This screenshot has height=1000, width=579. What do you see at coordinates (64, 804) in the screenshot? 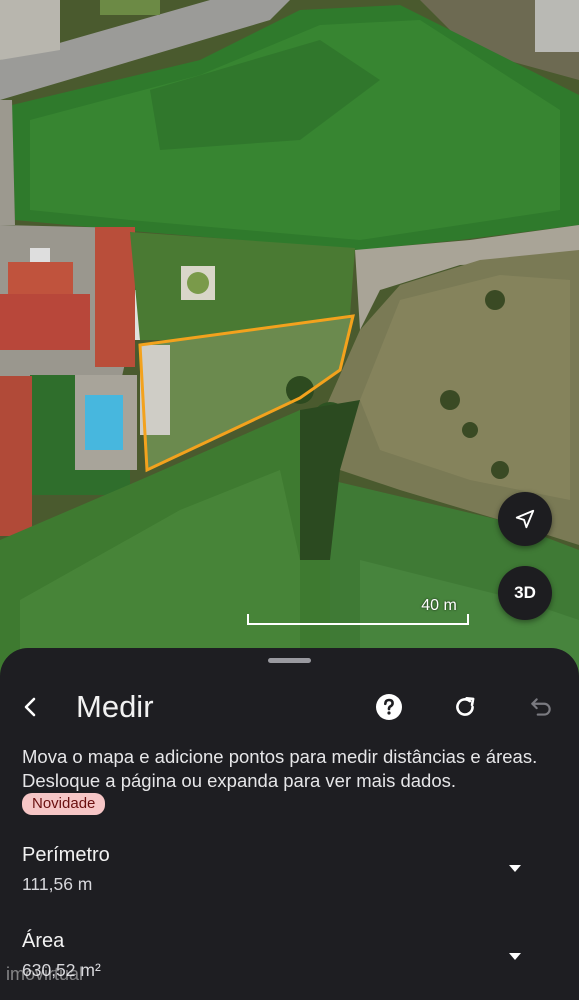
I see `new-feature-badge: Novidade` at bounding box center [64, 804].